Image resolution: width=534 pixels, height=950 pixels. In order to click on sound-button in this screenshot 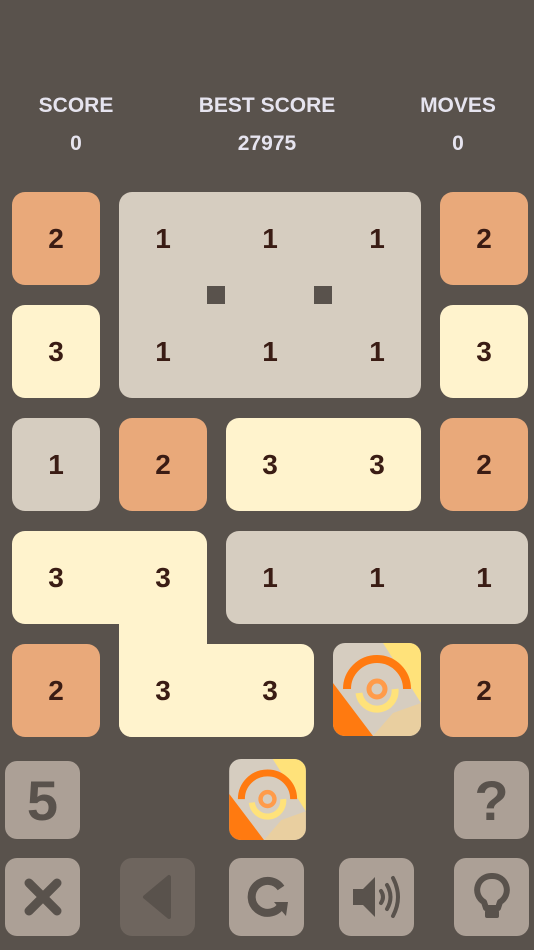, I will do `click(376, 897)`.